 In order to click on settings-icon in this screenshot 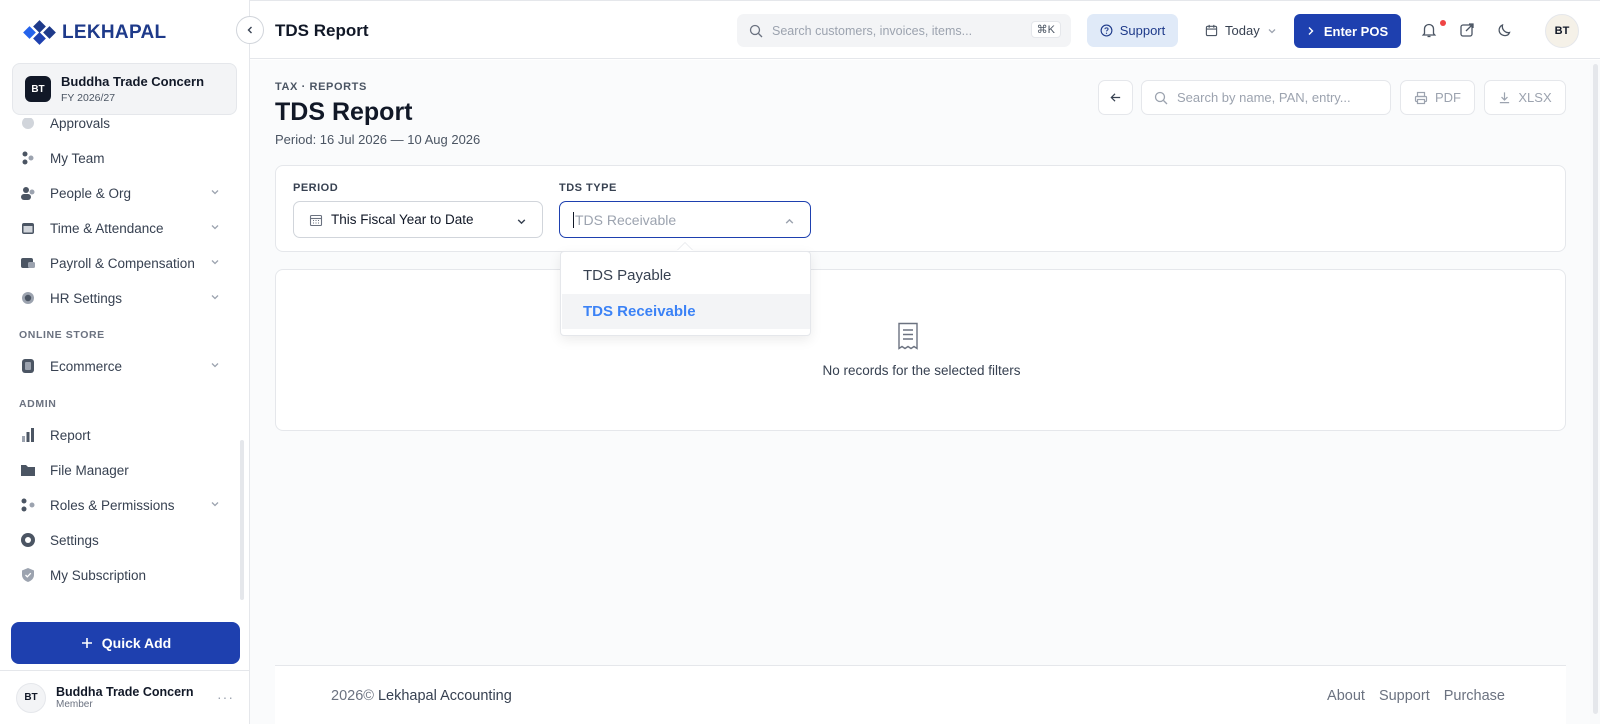, I will do `click(28, 540)`.